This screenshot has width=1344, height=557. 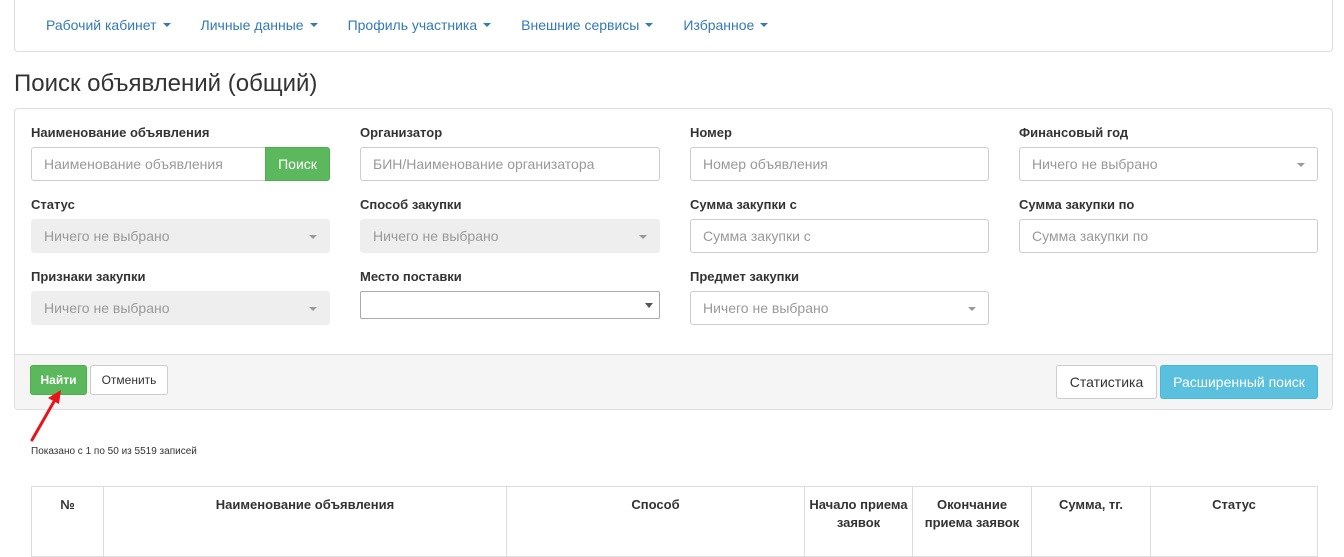 What do you see at coordinates (745, 276) in the screenshot?
I see `purchase-subject-label: Предмет закупки` at bounding box center [745, 276].